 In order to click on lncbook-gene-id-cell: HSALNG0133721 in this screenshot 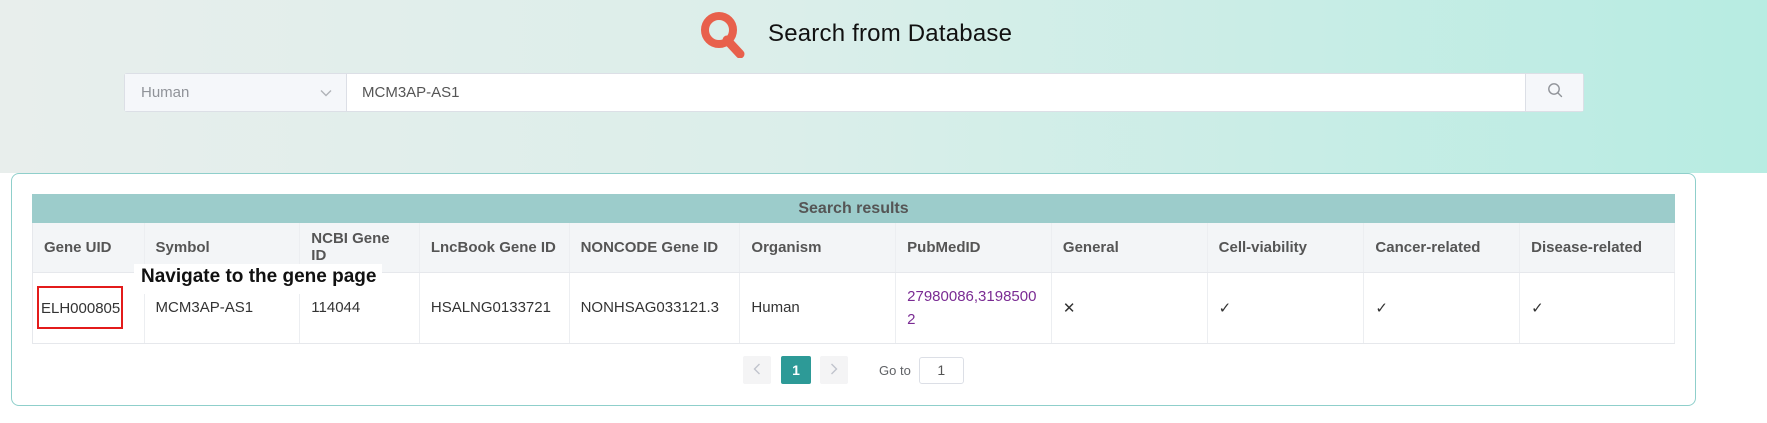, I will do `click(494, 308)`.